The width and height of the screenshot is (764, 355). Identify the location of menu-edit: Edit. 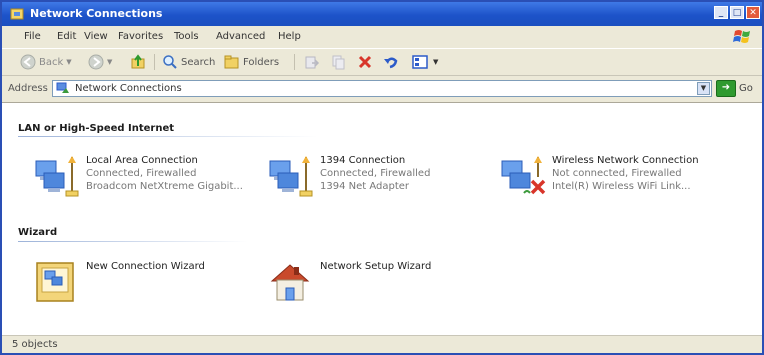
(66, 36).